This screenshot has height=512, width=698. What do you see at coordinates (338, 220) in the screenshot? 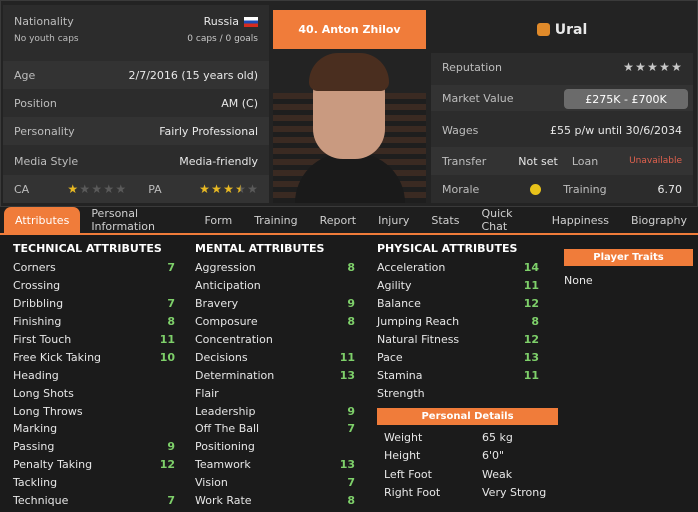
I see `tab-report: Report` at bounding box center [338, 220].